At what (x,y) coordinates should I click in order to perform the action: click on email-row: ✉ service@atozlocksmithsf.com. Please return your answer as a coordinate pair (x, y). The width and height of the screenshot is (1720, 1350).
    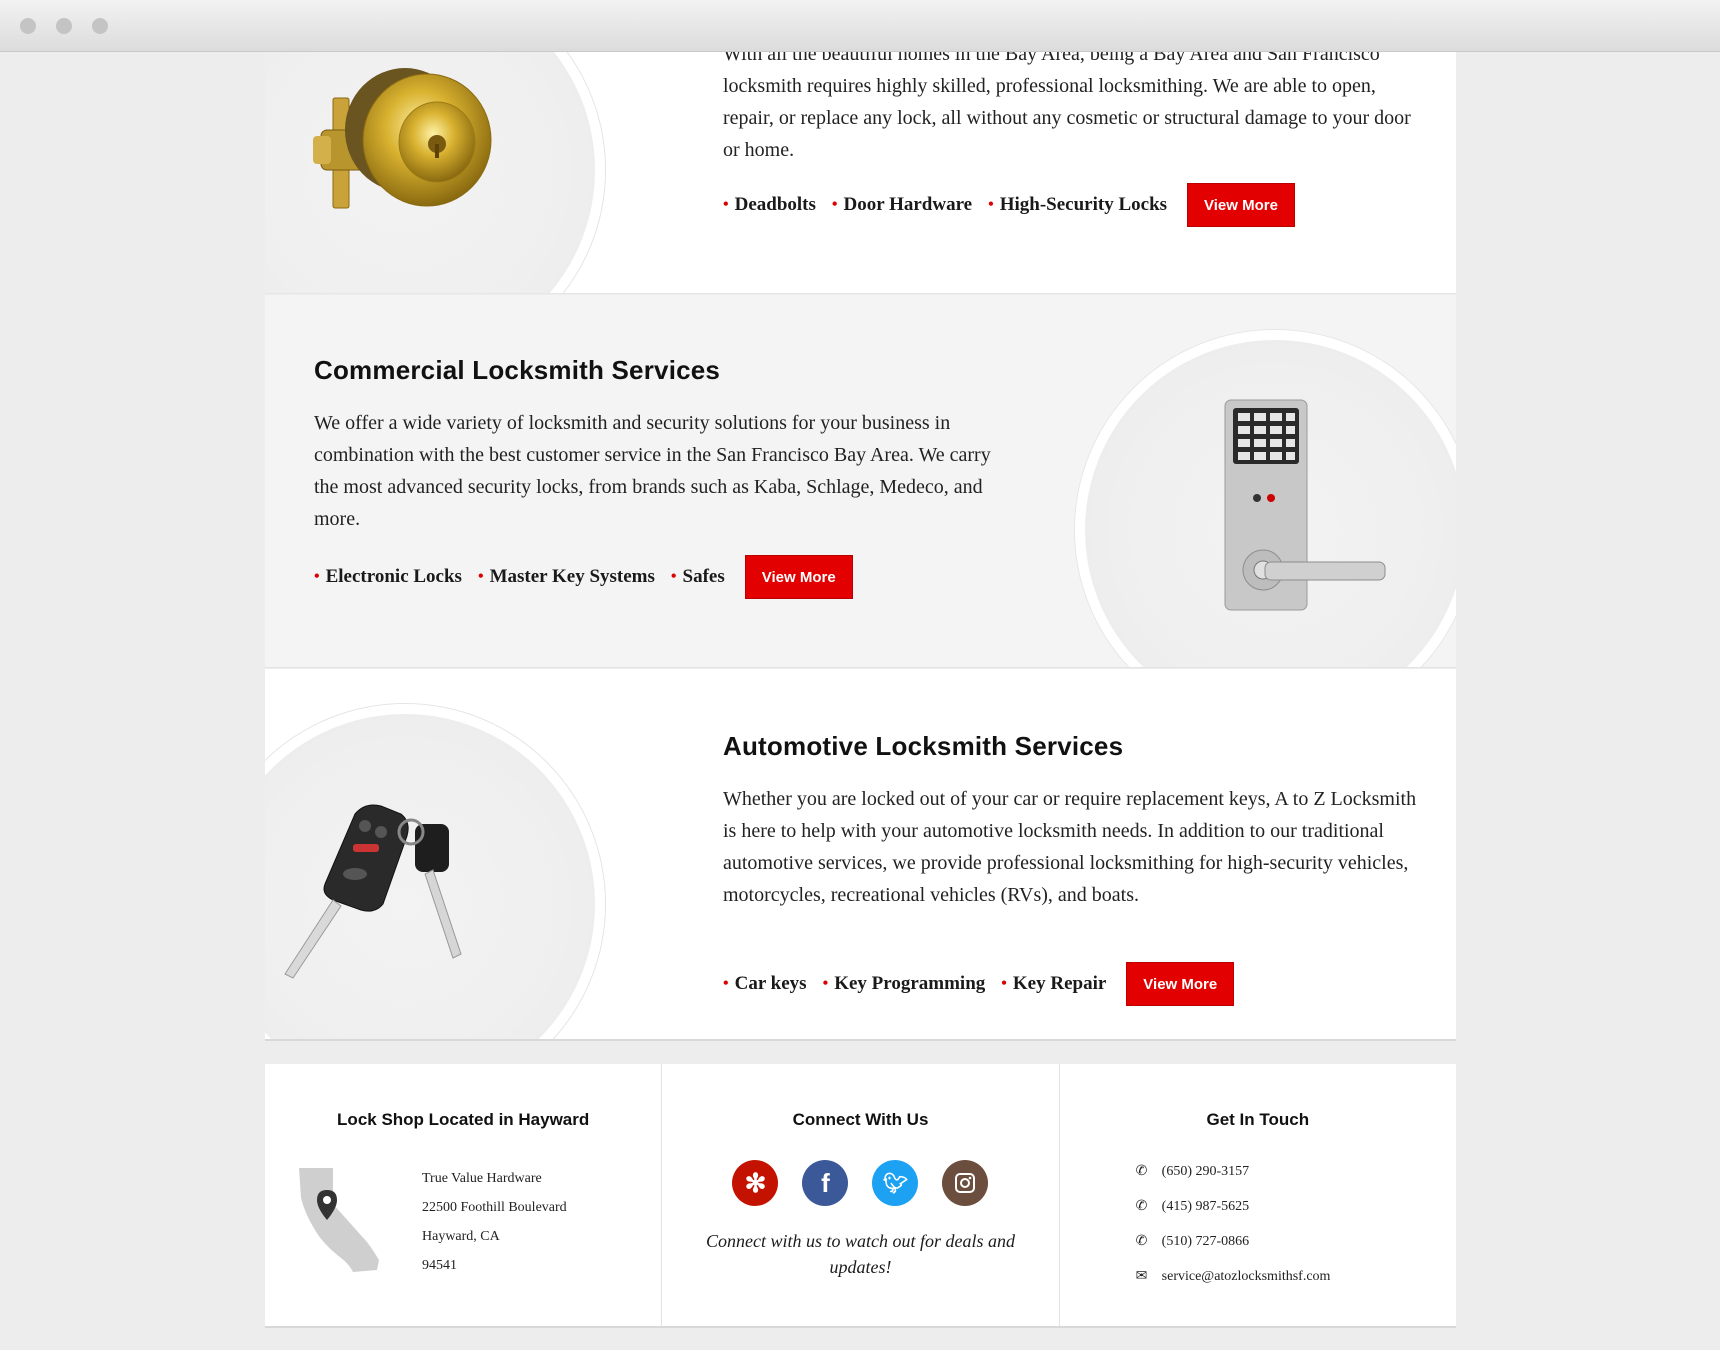
    Looking at the image, I should click on (1233, 1276).